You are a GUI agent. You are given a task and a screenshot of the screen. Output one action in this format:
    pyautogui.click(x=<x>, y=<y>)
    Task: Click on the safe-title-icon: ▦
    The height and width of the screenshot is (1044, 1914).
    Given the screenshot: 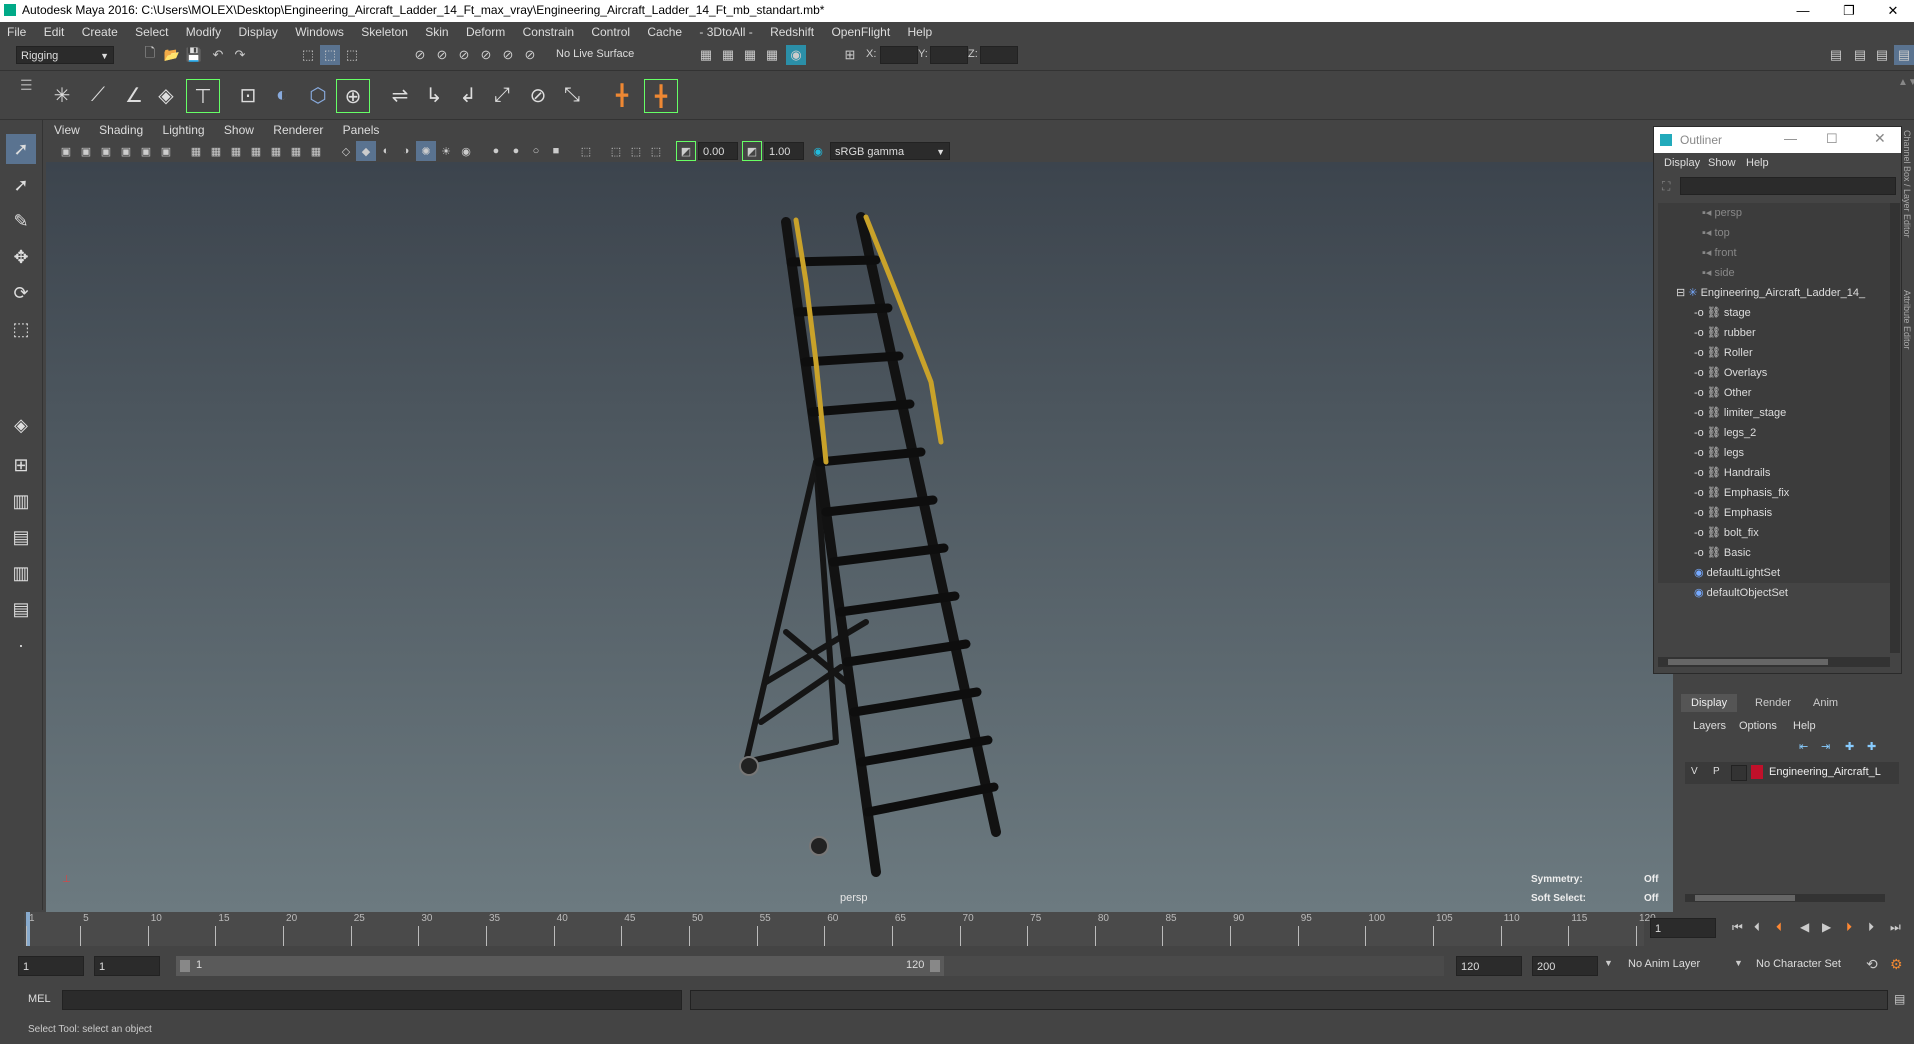 What is the action you would take?
    pyautogui.click(x=316, y=151)
    